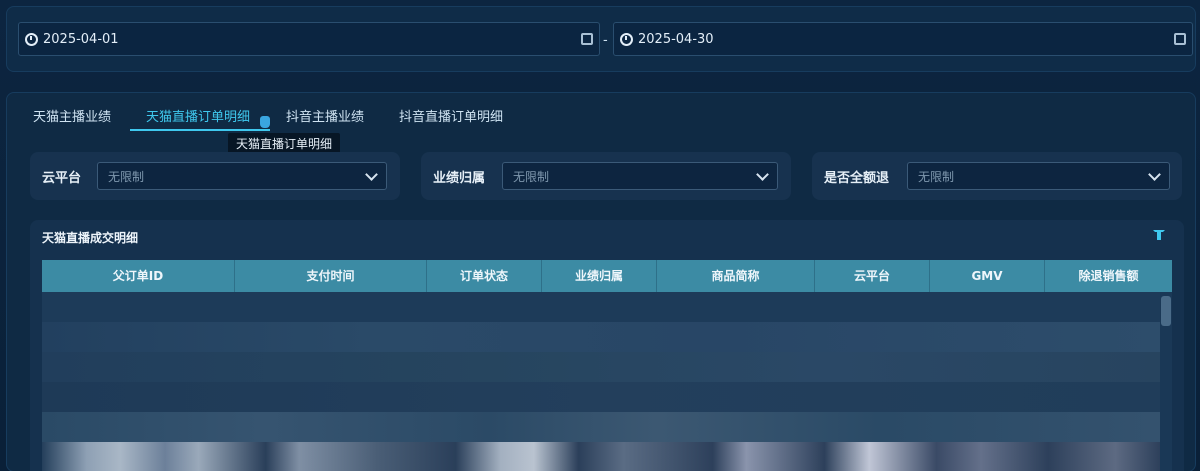 This screenshot has height=471, width=1200. I want to click on filter-performance-owner: 业绩归属 无限制, so click(606, 176).